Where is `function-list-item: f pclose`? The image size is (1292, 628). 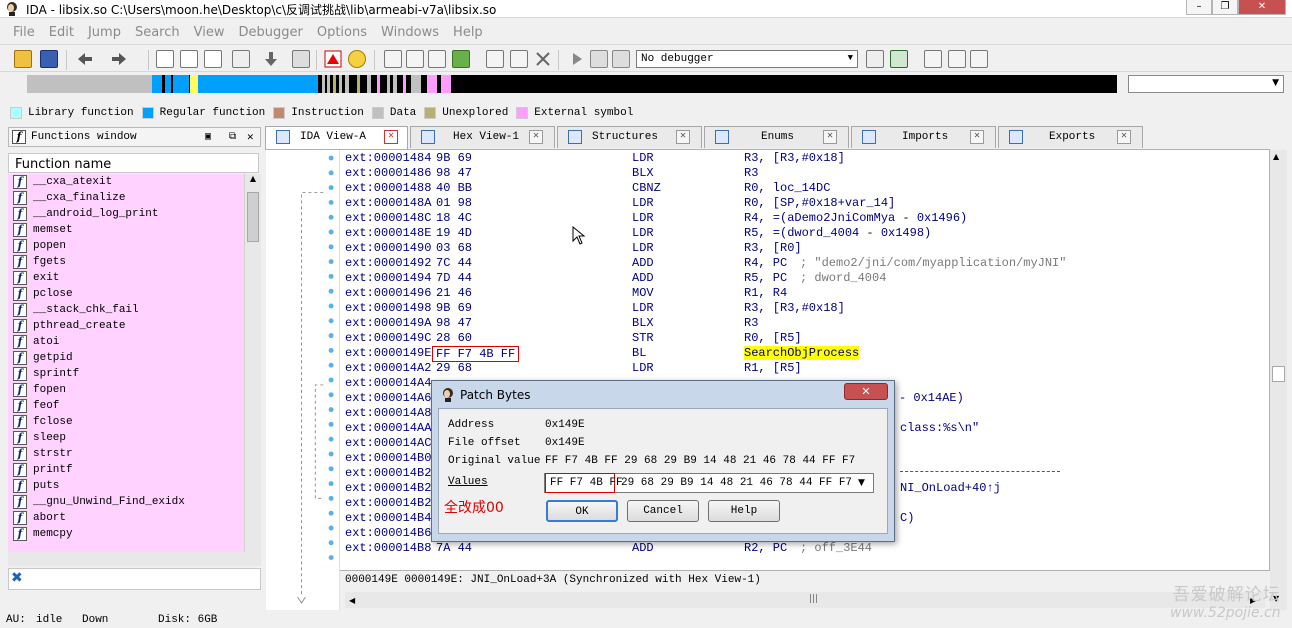
function-list-item: f pclose is located at coordinates (126, 294).